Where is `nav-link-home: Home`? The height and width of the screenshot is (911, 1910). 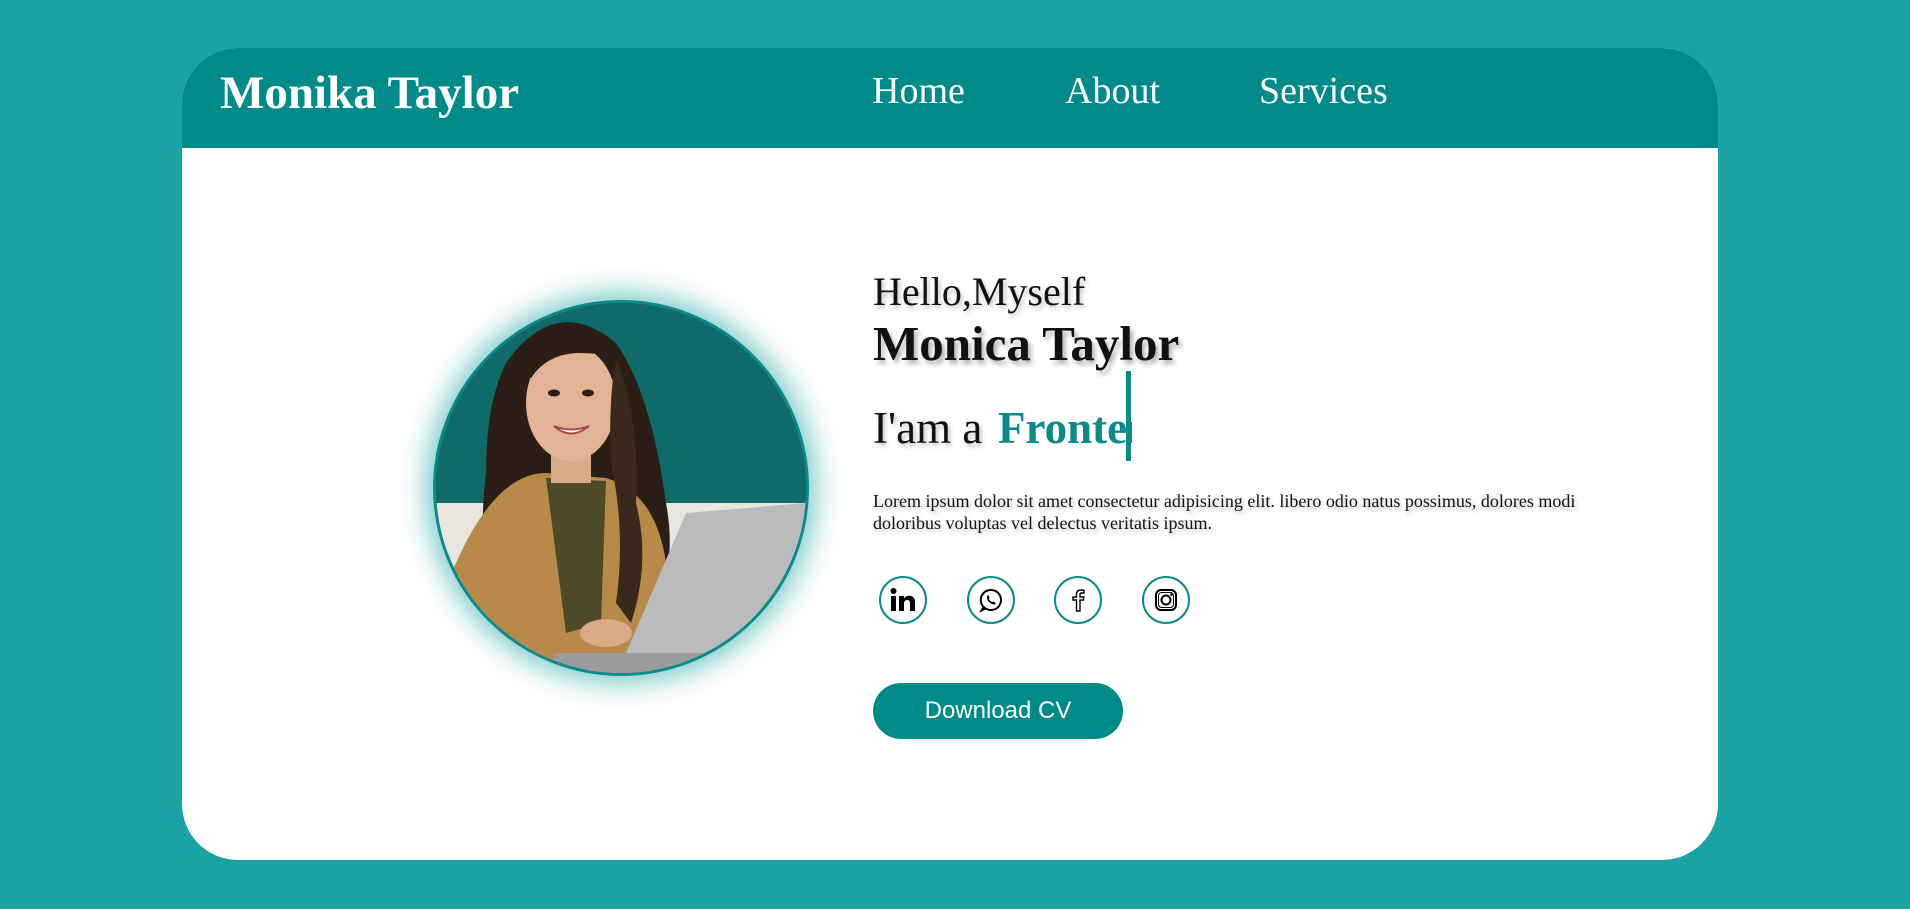
nav-link-home: Home is located at coordinates (918, 91).